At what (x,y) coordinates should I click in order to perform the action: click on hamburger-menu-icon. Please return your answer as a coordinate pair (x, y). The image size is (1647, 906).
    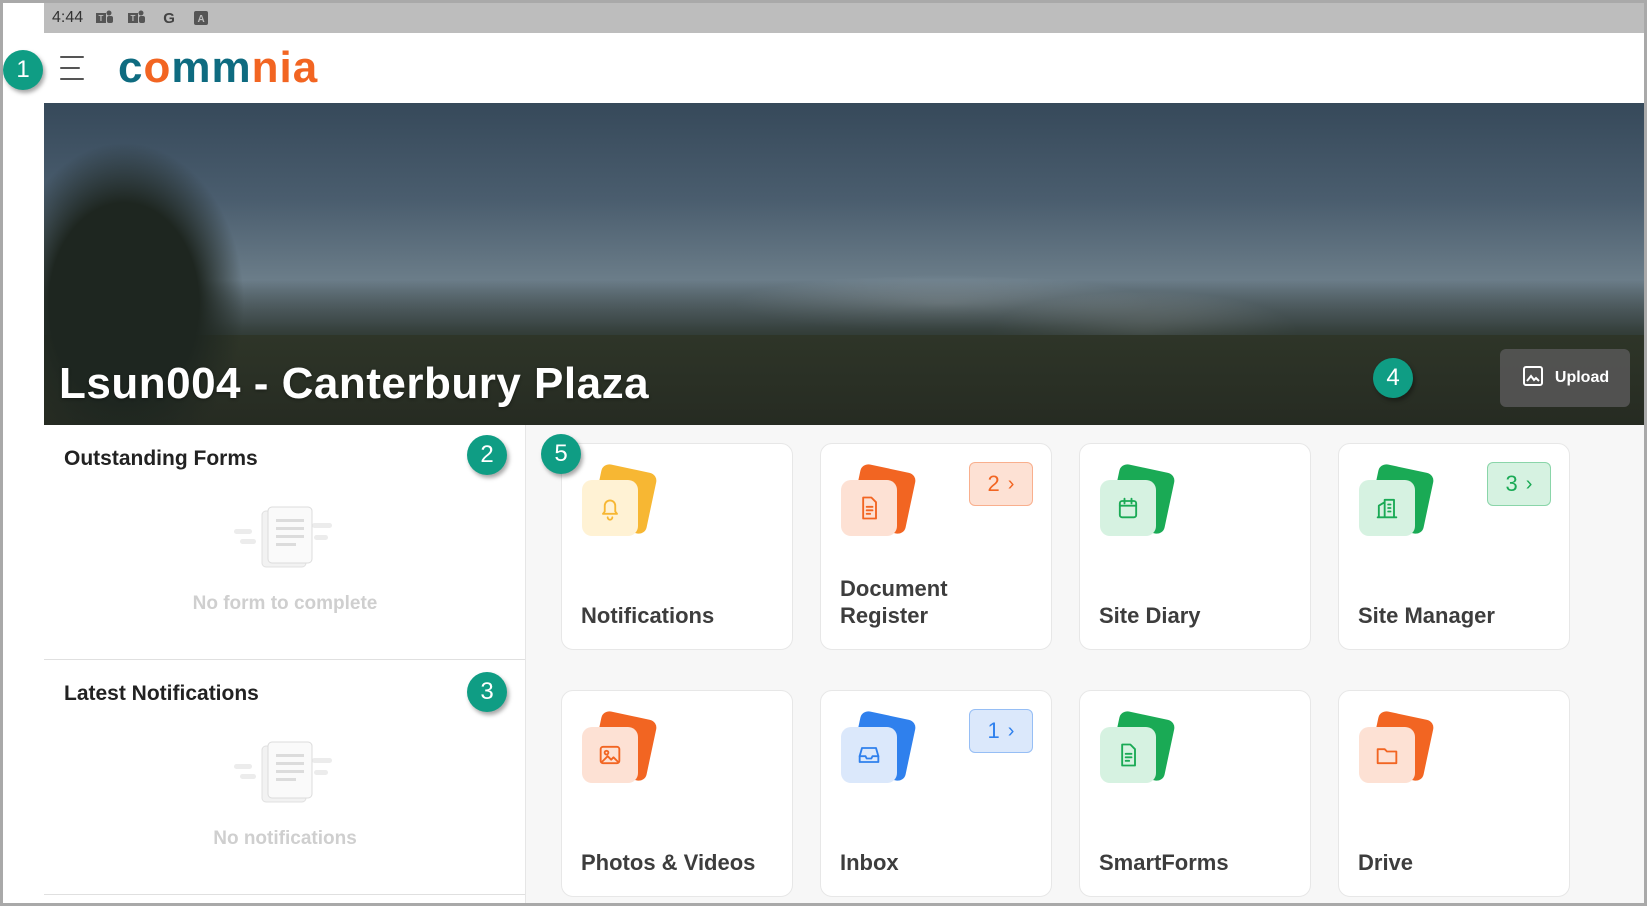
    Looking at the image, I should click on (75, 68).